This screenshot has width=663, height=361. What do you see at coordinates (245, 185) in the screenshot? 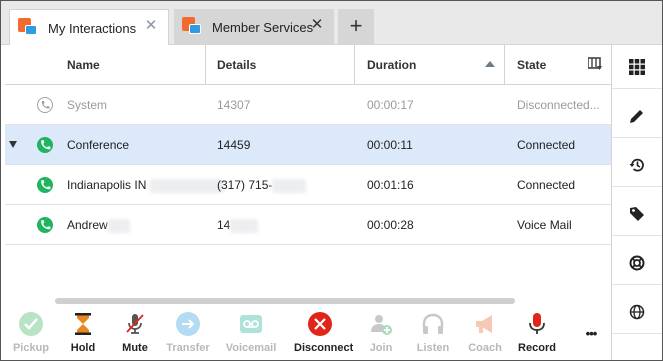
I see `cell-details-text: (317) 715-` at bounding box center [245, 185].